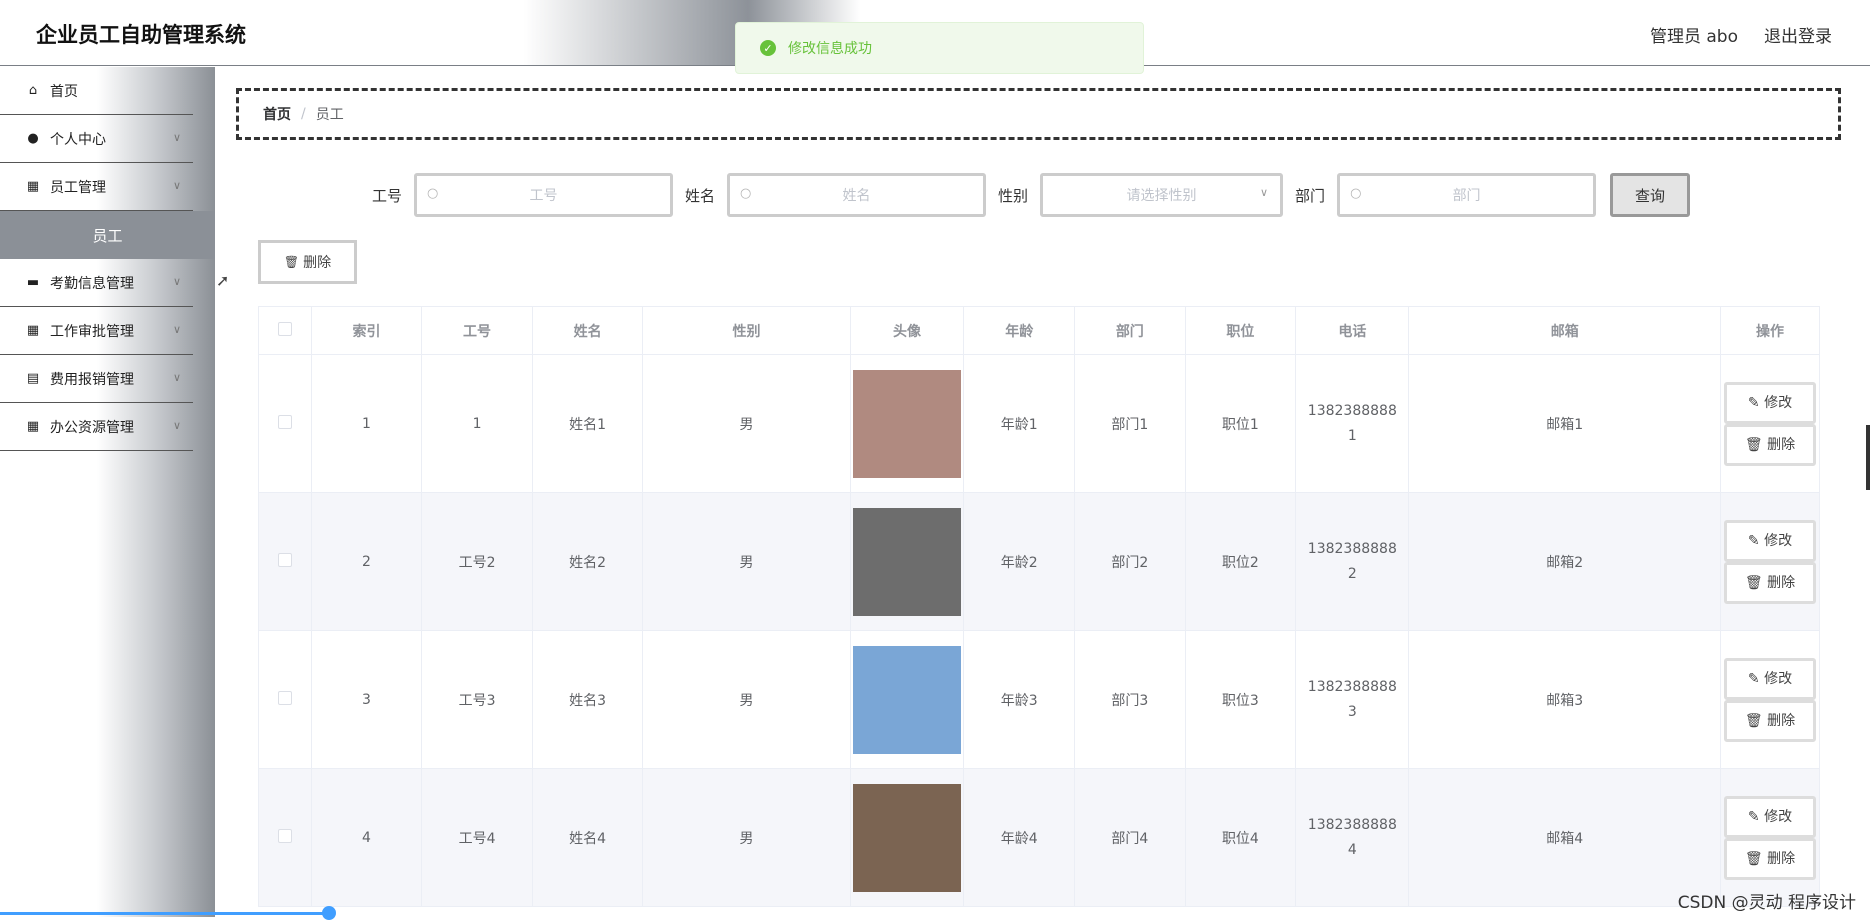  Describe the element at coordinates (768, 48) in the screenshot. I see `check-circle-icon: ✓` at that location.